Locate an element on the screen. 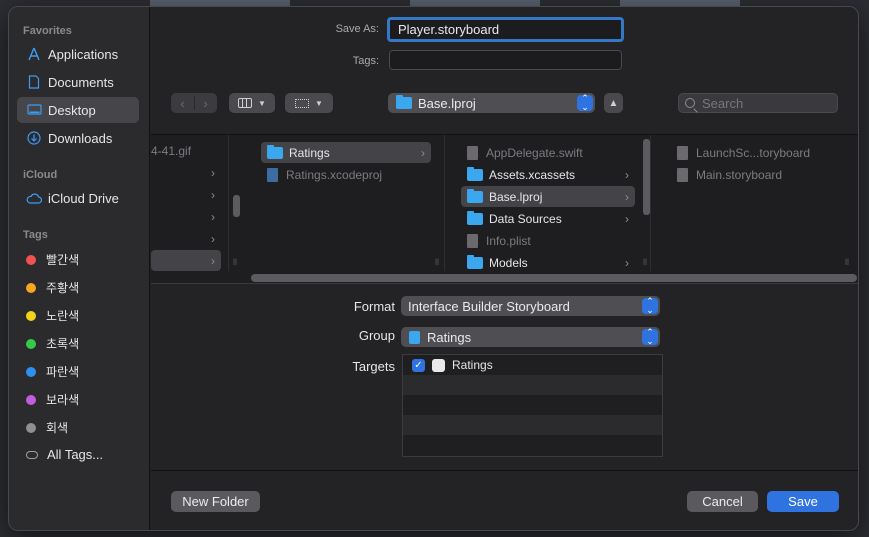 Image resolution: width=869 pixels, height=537 pixels. horizontal-scrollbar is located at coordinates (554, 278).